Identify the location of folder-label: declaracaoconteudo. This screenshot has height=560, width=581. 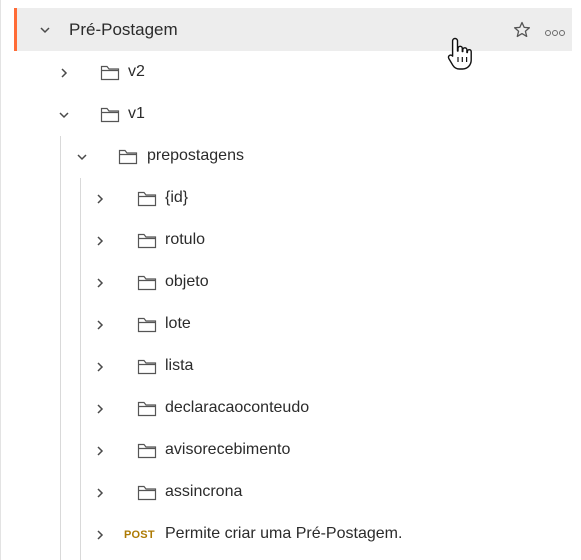
(237, 407).